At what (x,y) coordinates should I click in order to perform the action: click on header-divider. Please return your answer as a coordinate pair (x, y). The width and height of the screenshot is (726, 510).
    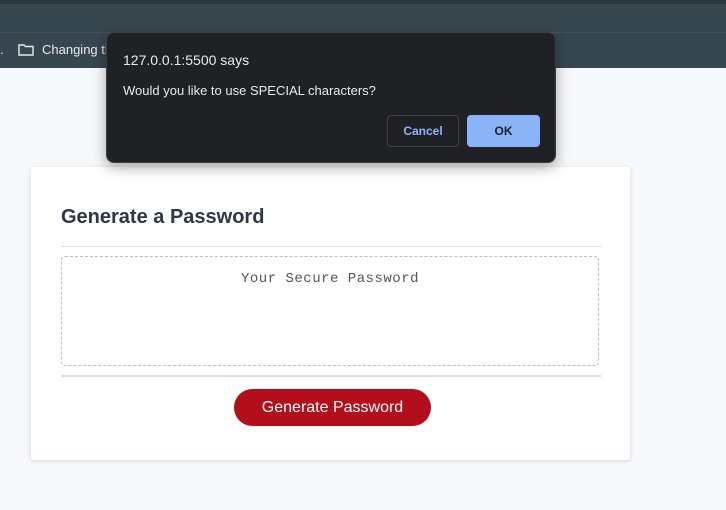
    Looking at the image, I should click on (331, 246).